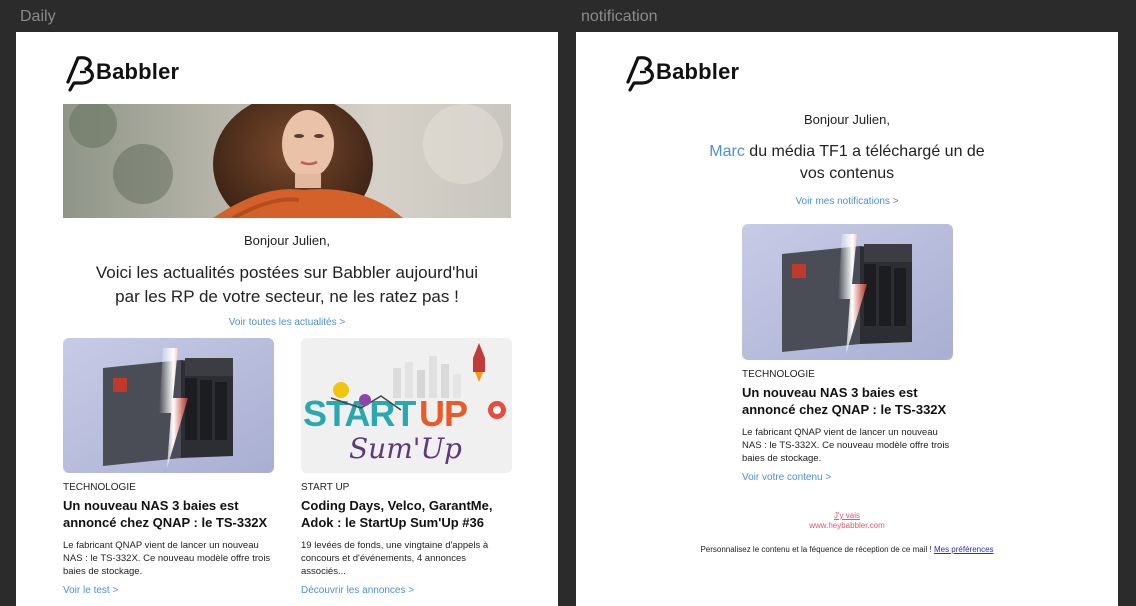 The height and width of the screenshot is (606, 1136). Describe the element at coordinates (964, 549) in the screenshot. I see `preferences-link: Mes préférences` at that location.